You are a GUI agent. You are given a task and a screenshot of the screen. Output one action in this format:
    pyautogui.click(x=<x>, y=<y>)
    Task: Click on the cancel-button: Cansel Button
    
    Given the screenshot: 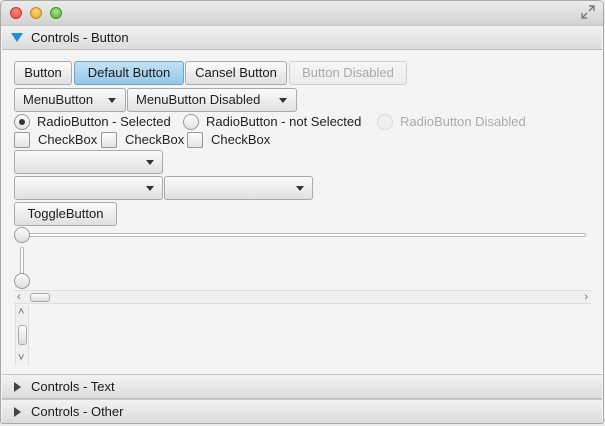 What is the action you would take?
    pyautogui.click(x=236, y=73)
    